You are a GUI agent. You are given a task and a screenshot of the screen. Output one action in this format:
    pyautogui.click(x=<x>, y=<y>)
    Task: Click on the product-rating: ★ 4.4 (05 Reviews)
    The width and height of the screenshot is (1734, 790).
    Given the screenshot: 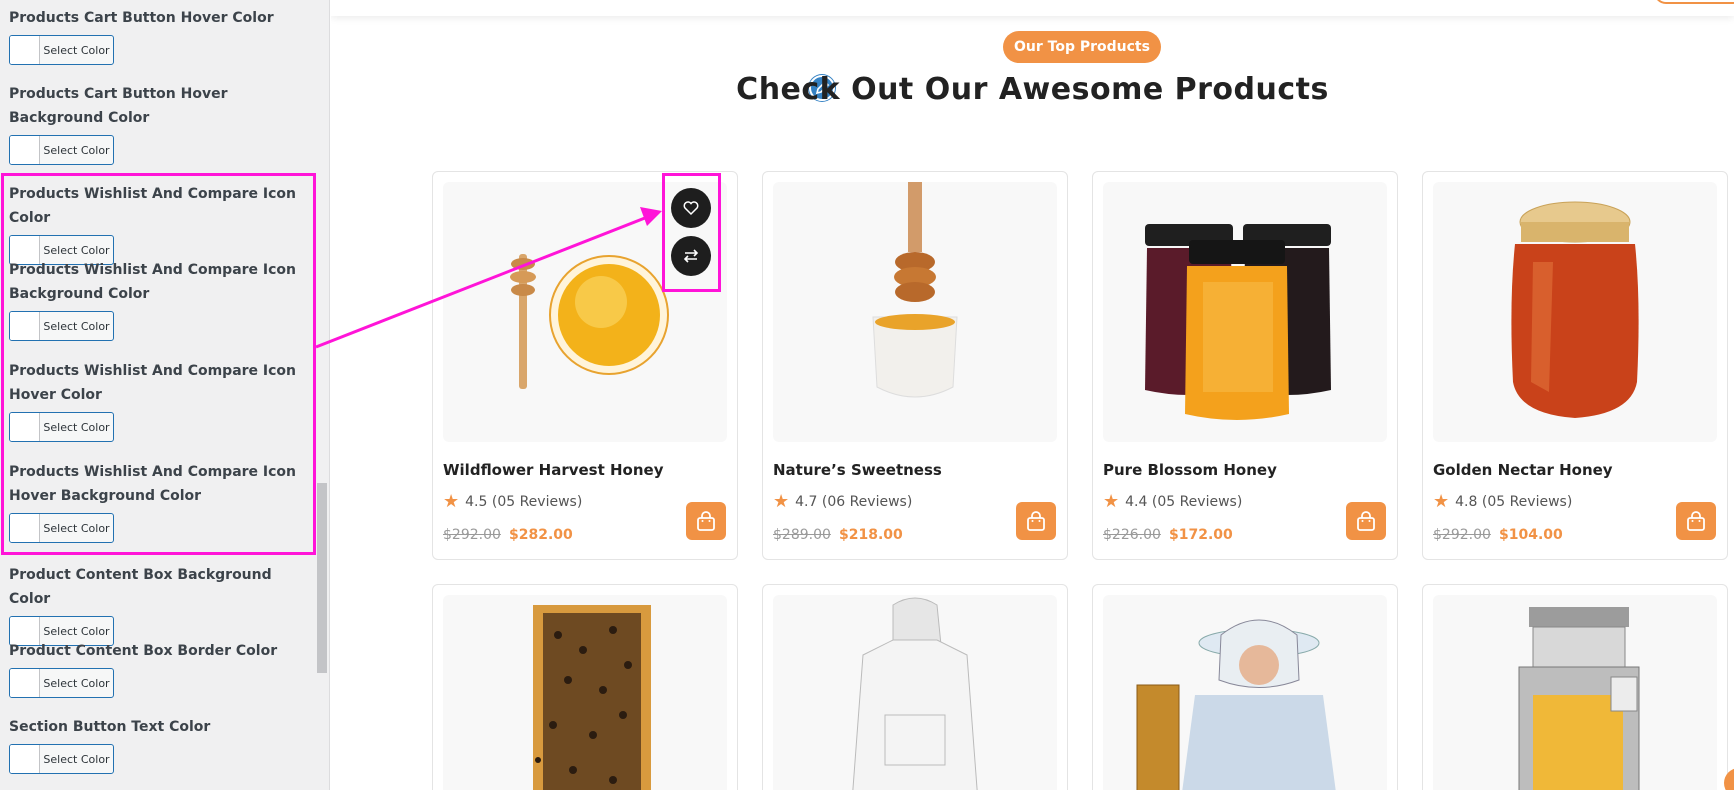 What is the action you would take?
    pyautogui.click(x=1173, y=501)
    